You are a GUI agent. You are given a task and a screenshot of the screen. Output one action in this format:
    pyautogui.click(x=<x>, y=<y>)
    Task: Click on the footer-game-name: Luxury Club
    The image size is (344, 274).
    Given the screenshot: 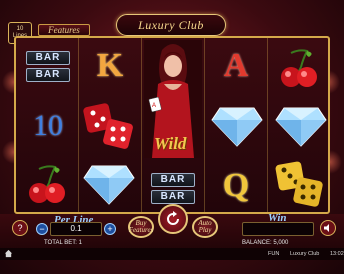 What is the action you would take?
    pyautogui.click(x=305, y=254)
    